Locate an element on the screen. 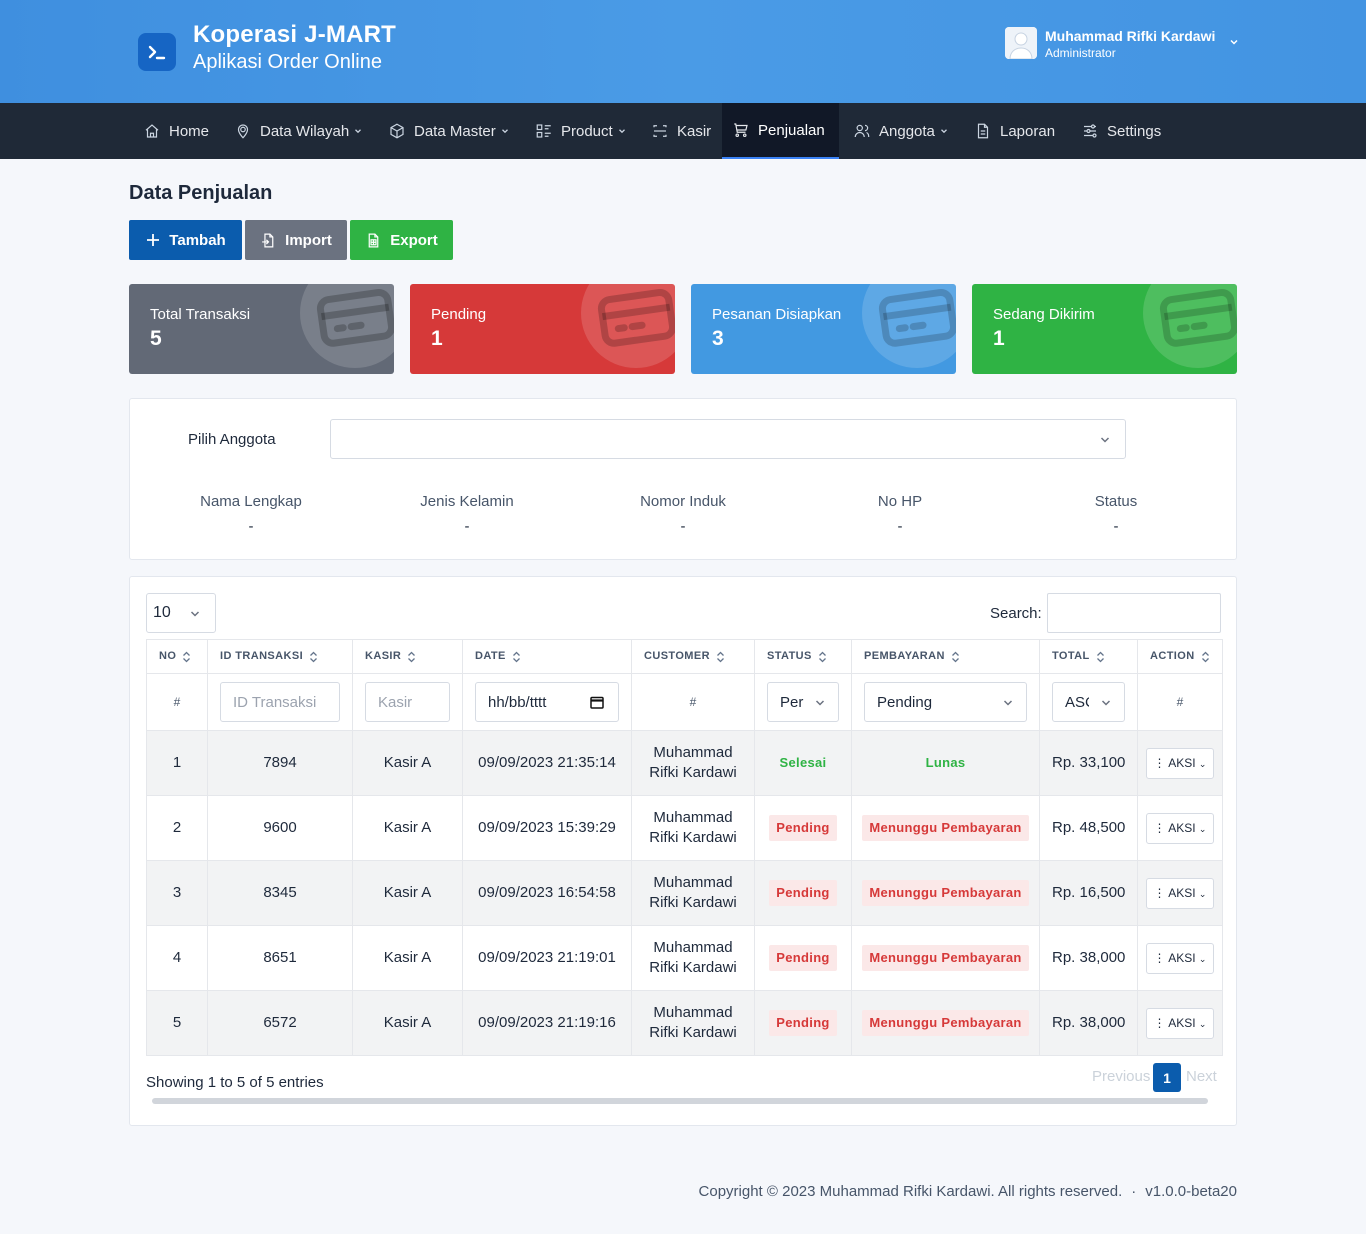 This screenshot has width=1366, height=1234. col-label: KASIR is located at coordinates (383, 656).